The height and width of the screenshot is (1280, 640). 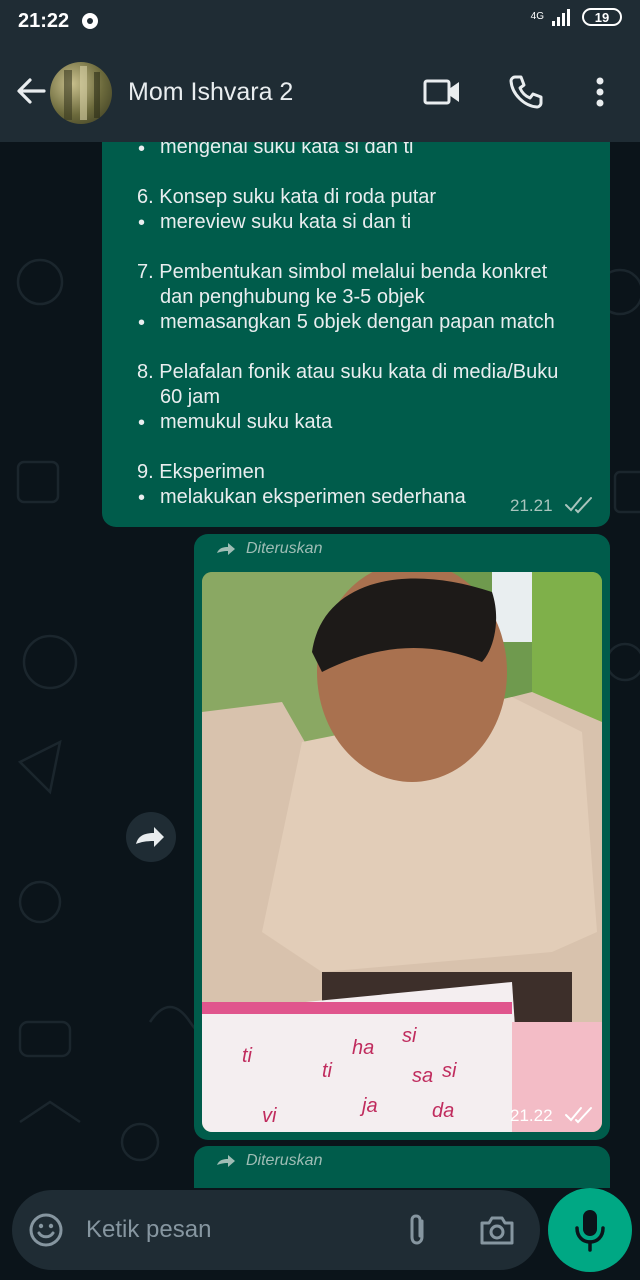 I want to click on forward-icon, so click(x=150, y=837).